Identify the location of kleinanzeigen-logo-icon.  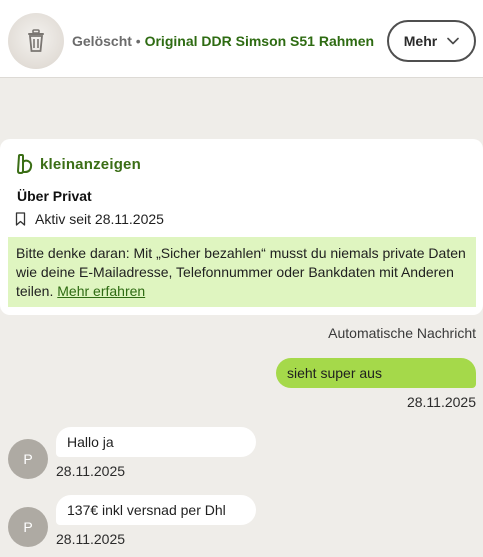
(24, 164).